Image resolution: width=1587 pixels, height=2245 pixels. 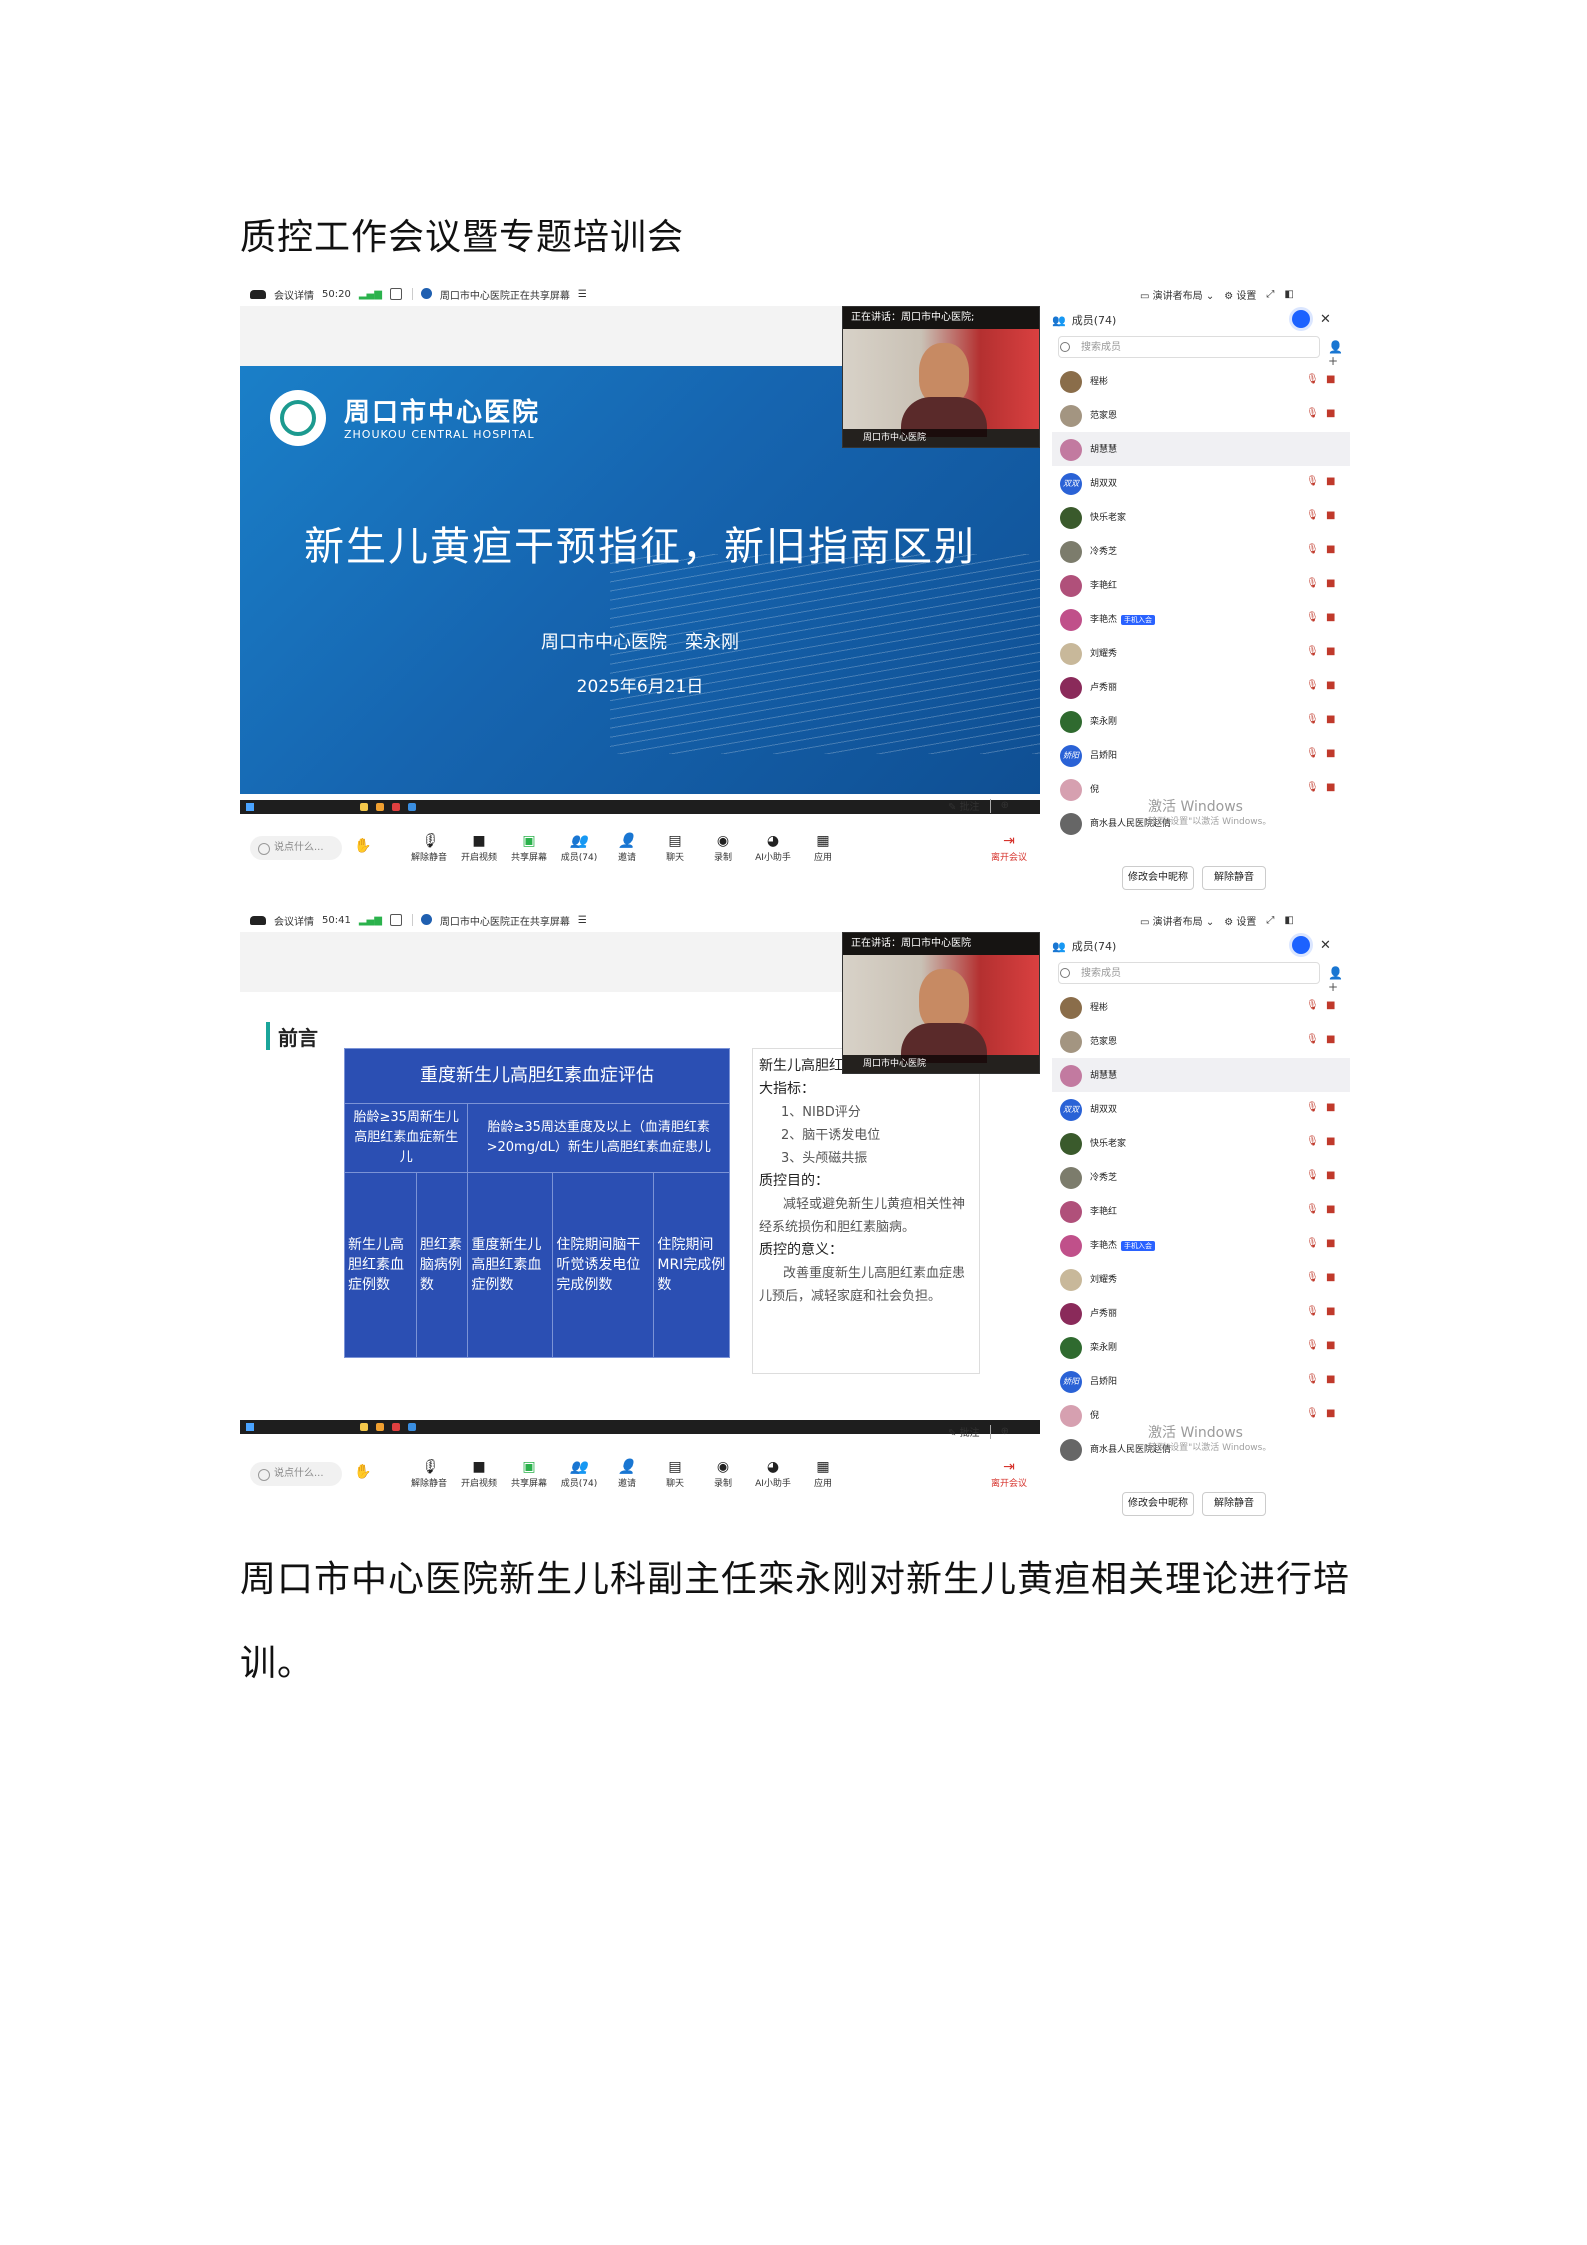 What do you see at coordinates (603, 1265) in the screenshot?
I see `table-cell: 住院期间脑干听觉诱发电位完成例数` at bounding box center [603, 1265].